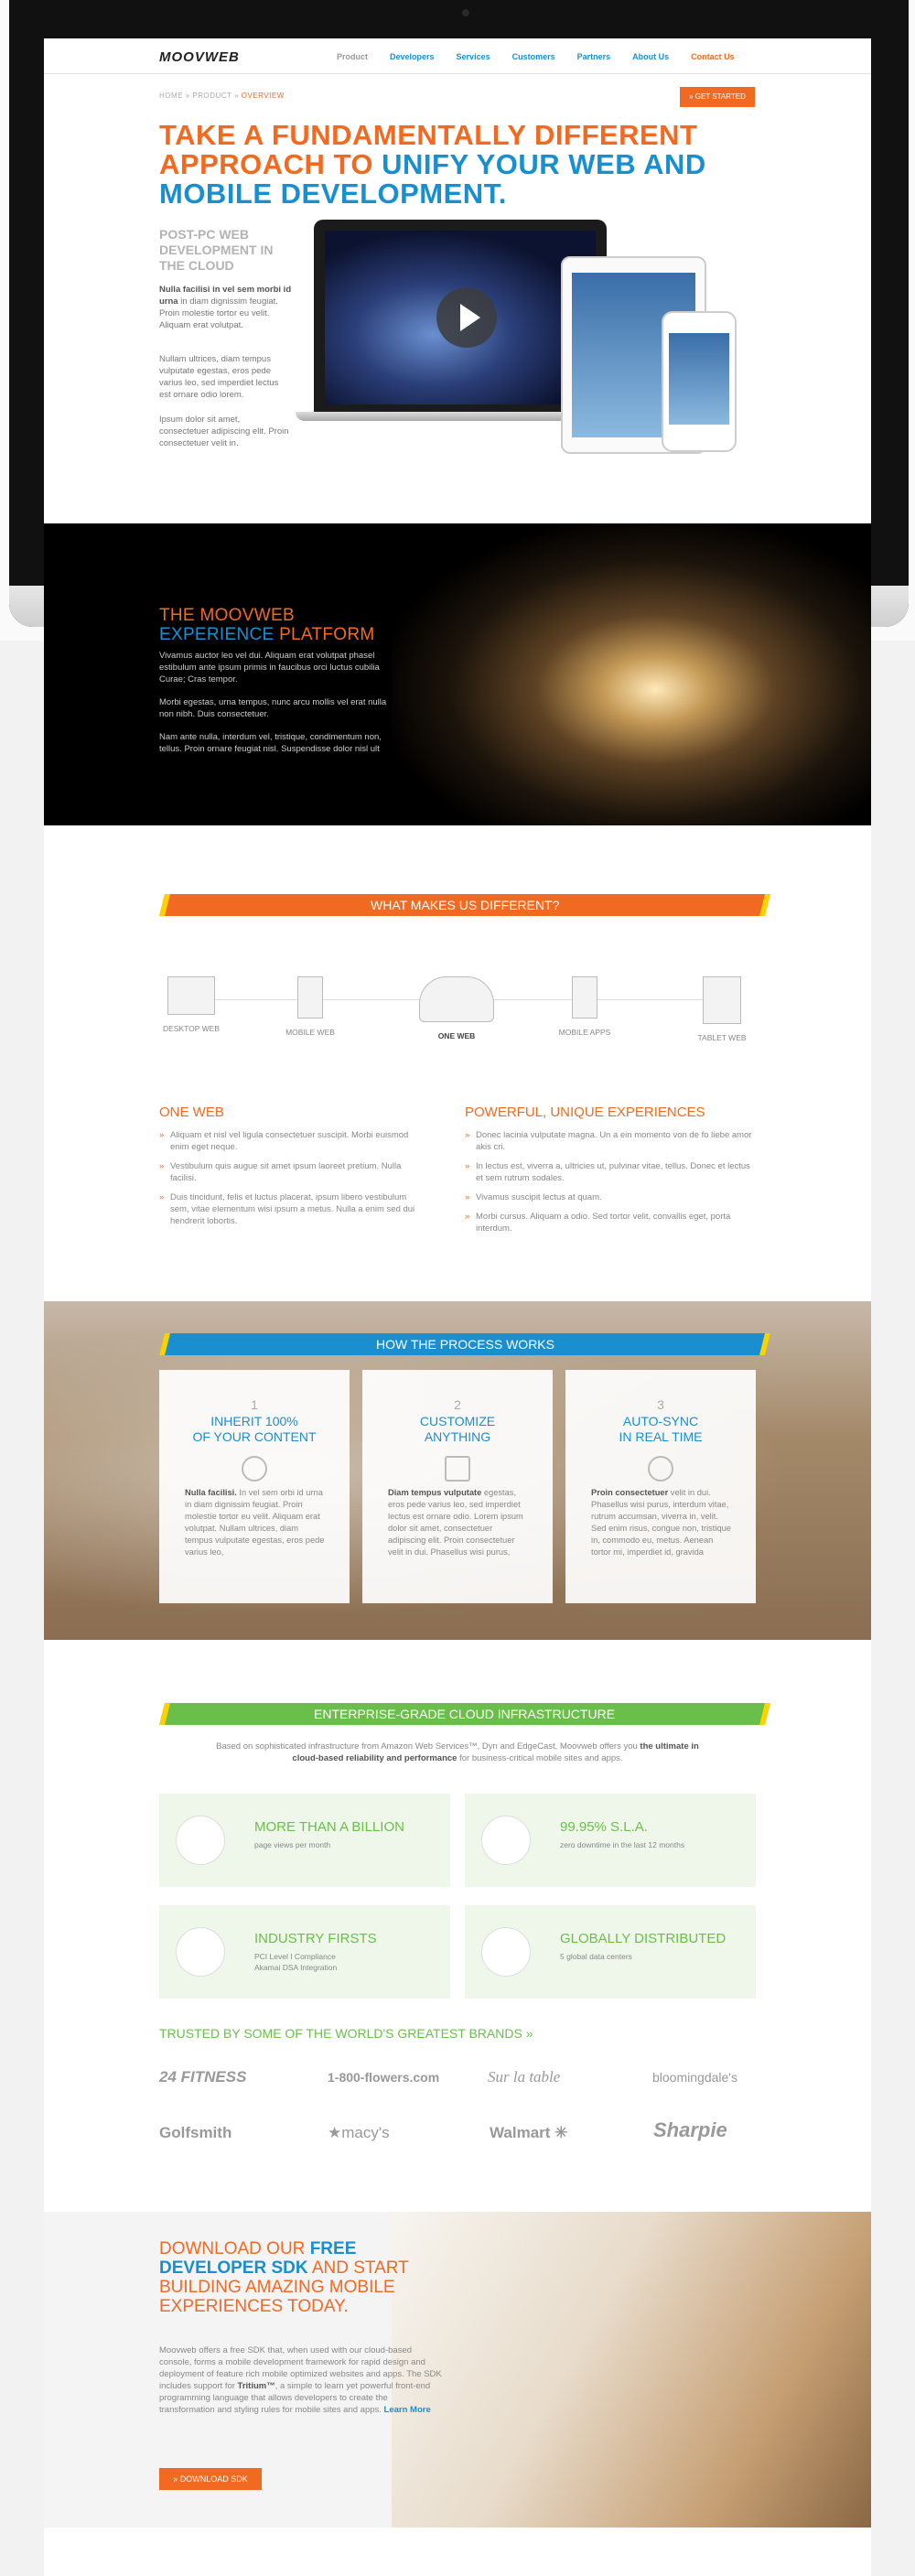 The image size is (915, 2576). I want to click on stat-title: INDUSTRY FIRSTS, so click(316, 1938).